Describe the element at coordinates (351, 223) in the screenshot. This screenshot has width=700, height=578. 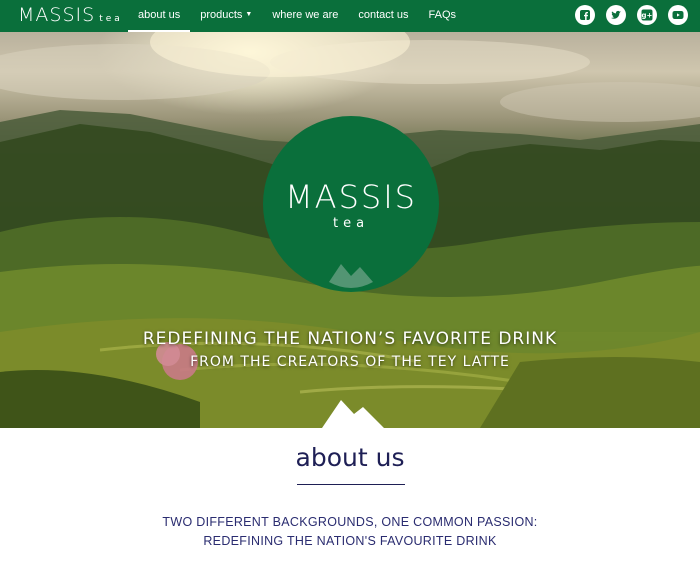
I see `hero-logo-sub: tea` at that location.